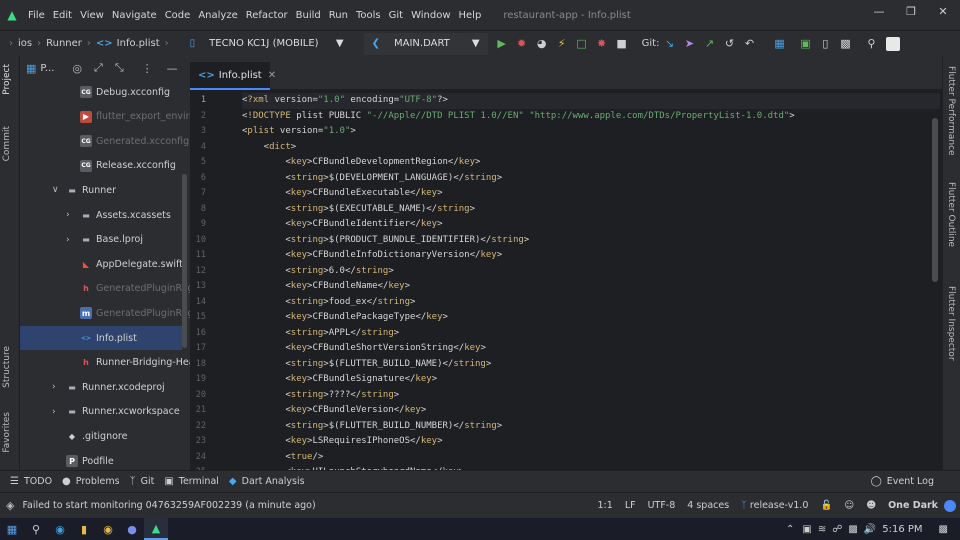 The image size is (960, 540). Describe the element at coordinates (602, 44) in the screenshot. I see `attach-debugger-icon: ✸` at that location.